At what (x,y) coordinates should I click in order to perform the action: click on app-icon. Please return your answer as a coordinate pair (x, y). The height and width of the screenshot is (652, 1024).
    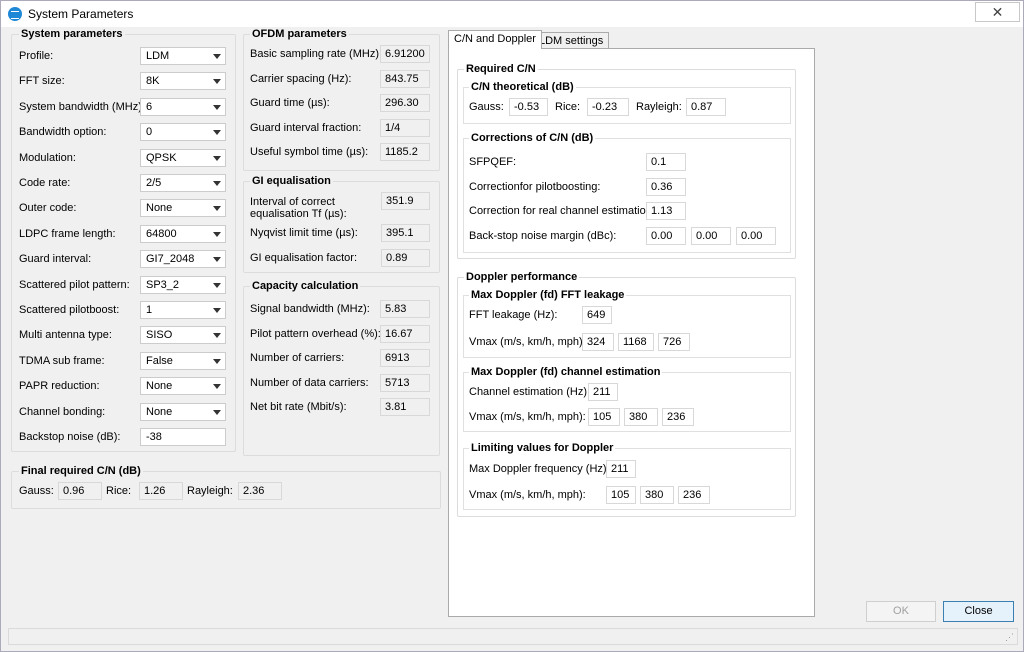
    Looking at the image, I should click on (15, 14).